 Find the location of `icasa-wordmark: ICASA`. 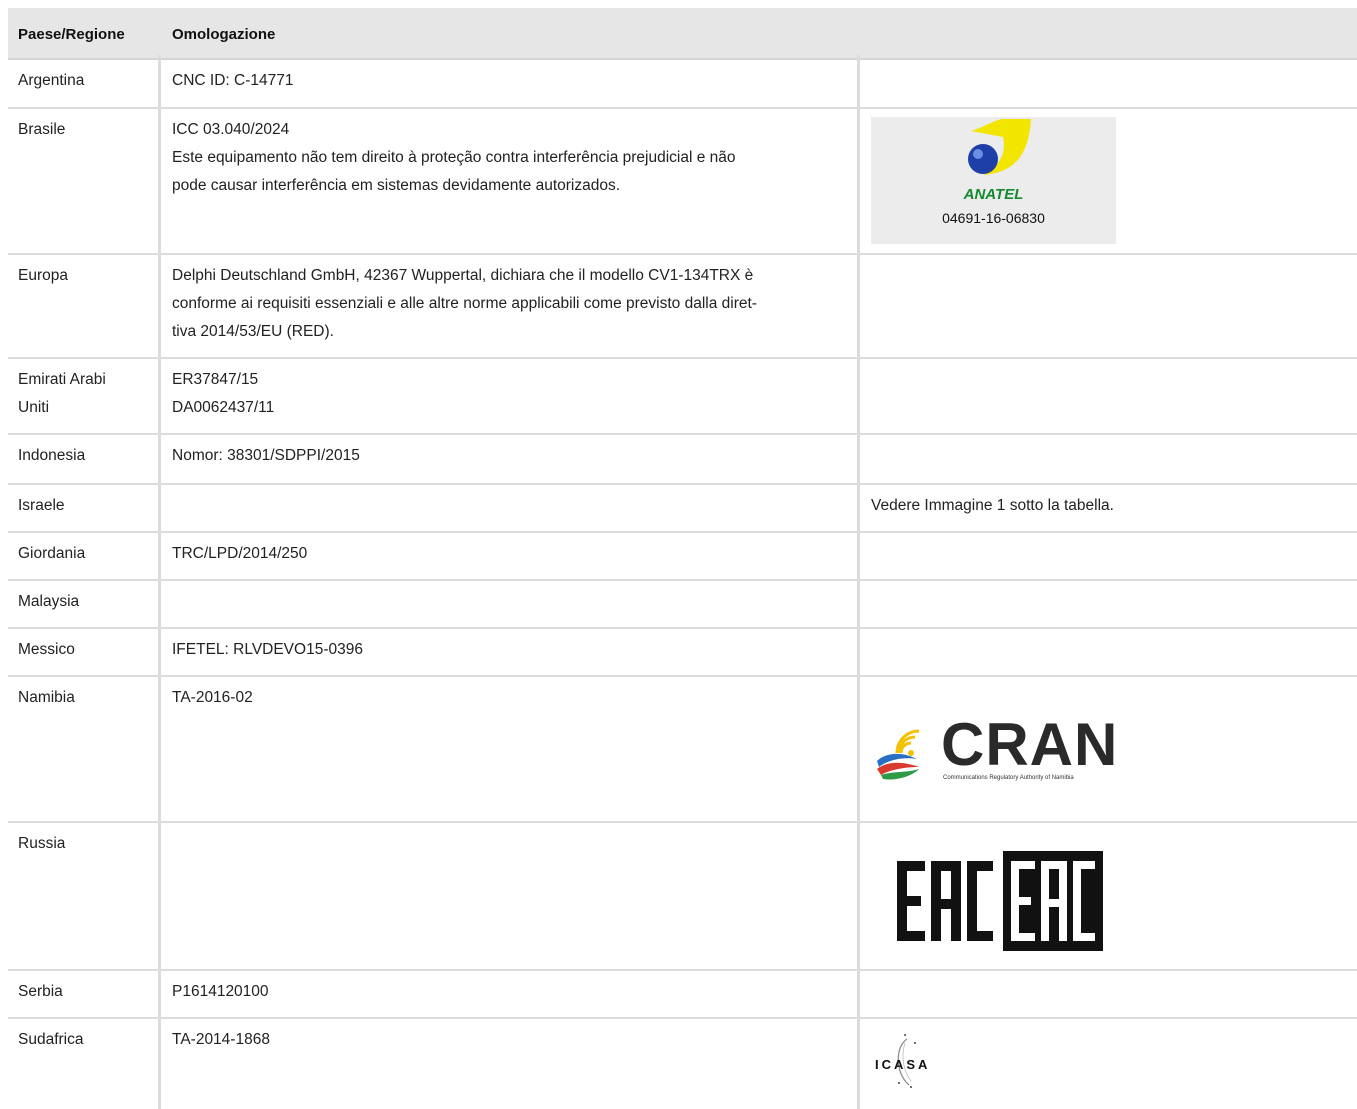

icasa-wordmark: ICASA is located at coordinates (902, 1064).